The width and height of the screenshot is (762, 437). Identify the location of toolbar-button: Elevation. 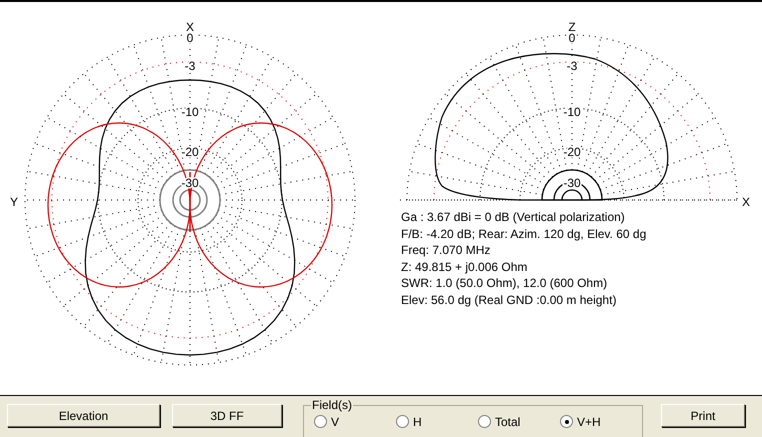
(83, 415).